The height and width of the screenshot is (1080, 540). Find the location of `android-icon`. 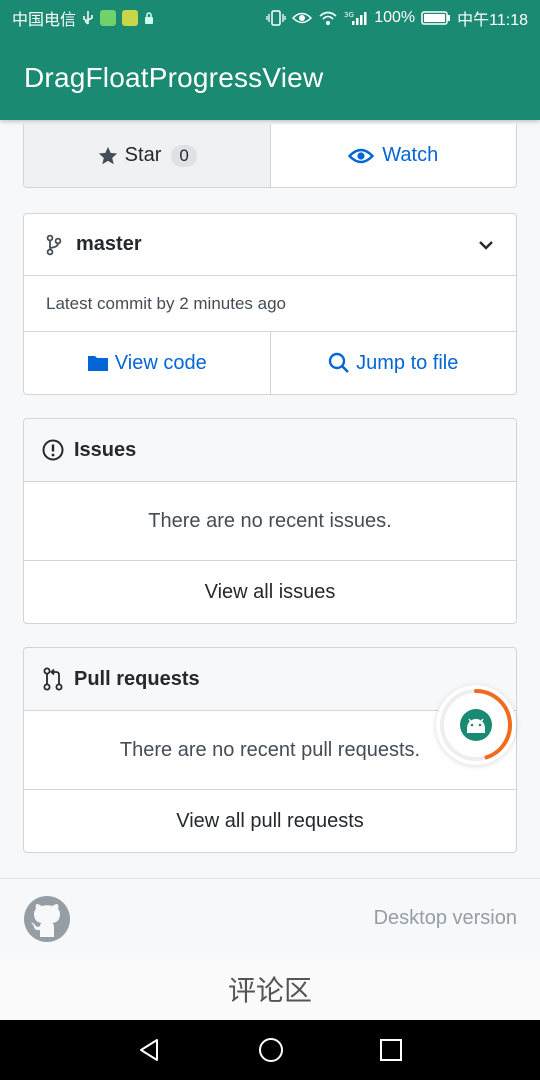

android-icon is located at coordinates (476, 725).